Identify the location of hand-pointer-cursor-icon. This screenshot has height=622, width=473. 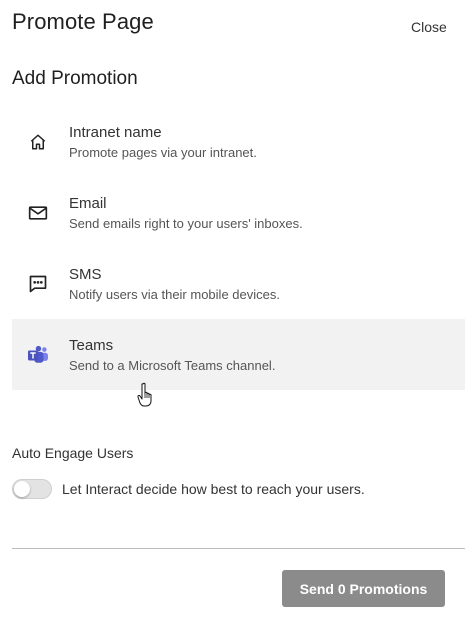
(147, 395).